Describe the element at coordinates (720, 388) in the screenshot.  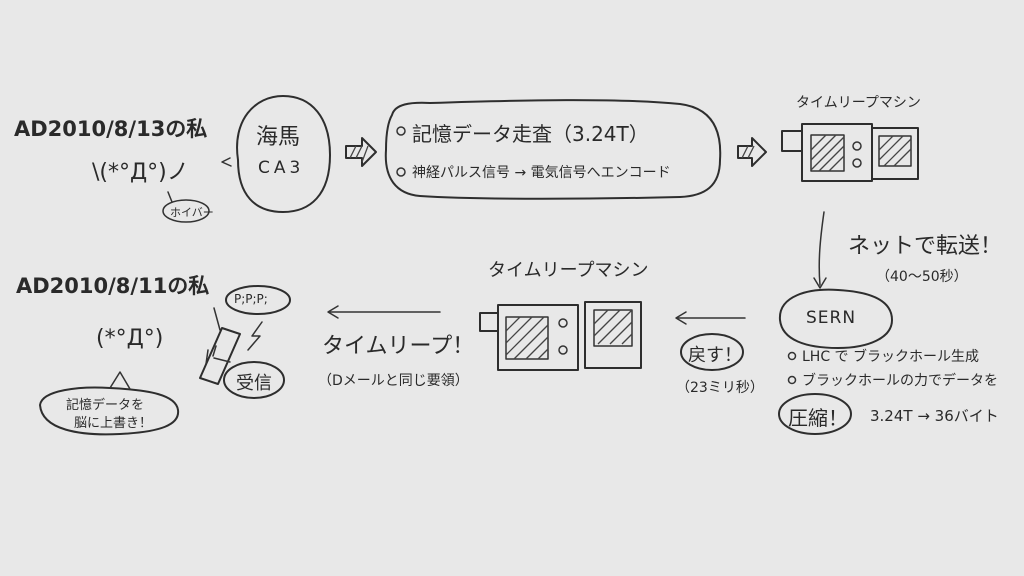
I see `return-time: （23ミリ秒）` at that location.